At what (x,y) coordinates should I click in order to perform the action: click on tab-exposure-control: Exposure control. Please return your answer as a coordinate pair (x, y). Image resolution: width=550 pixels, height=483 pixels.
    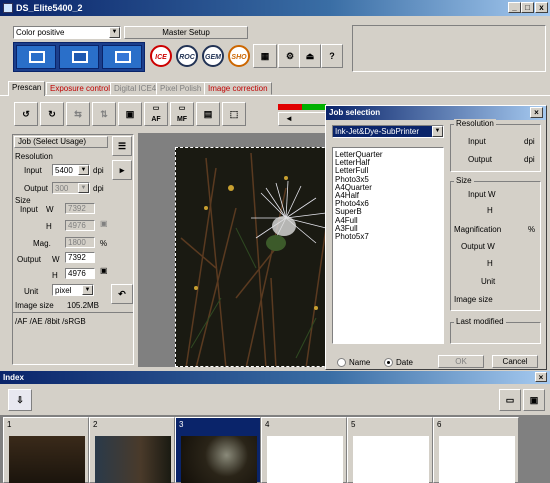
    Looking at the image, I should click on (80, 88).